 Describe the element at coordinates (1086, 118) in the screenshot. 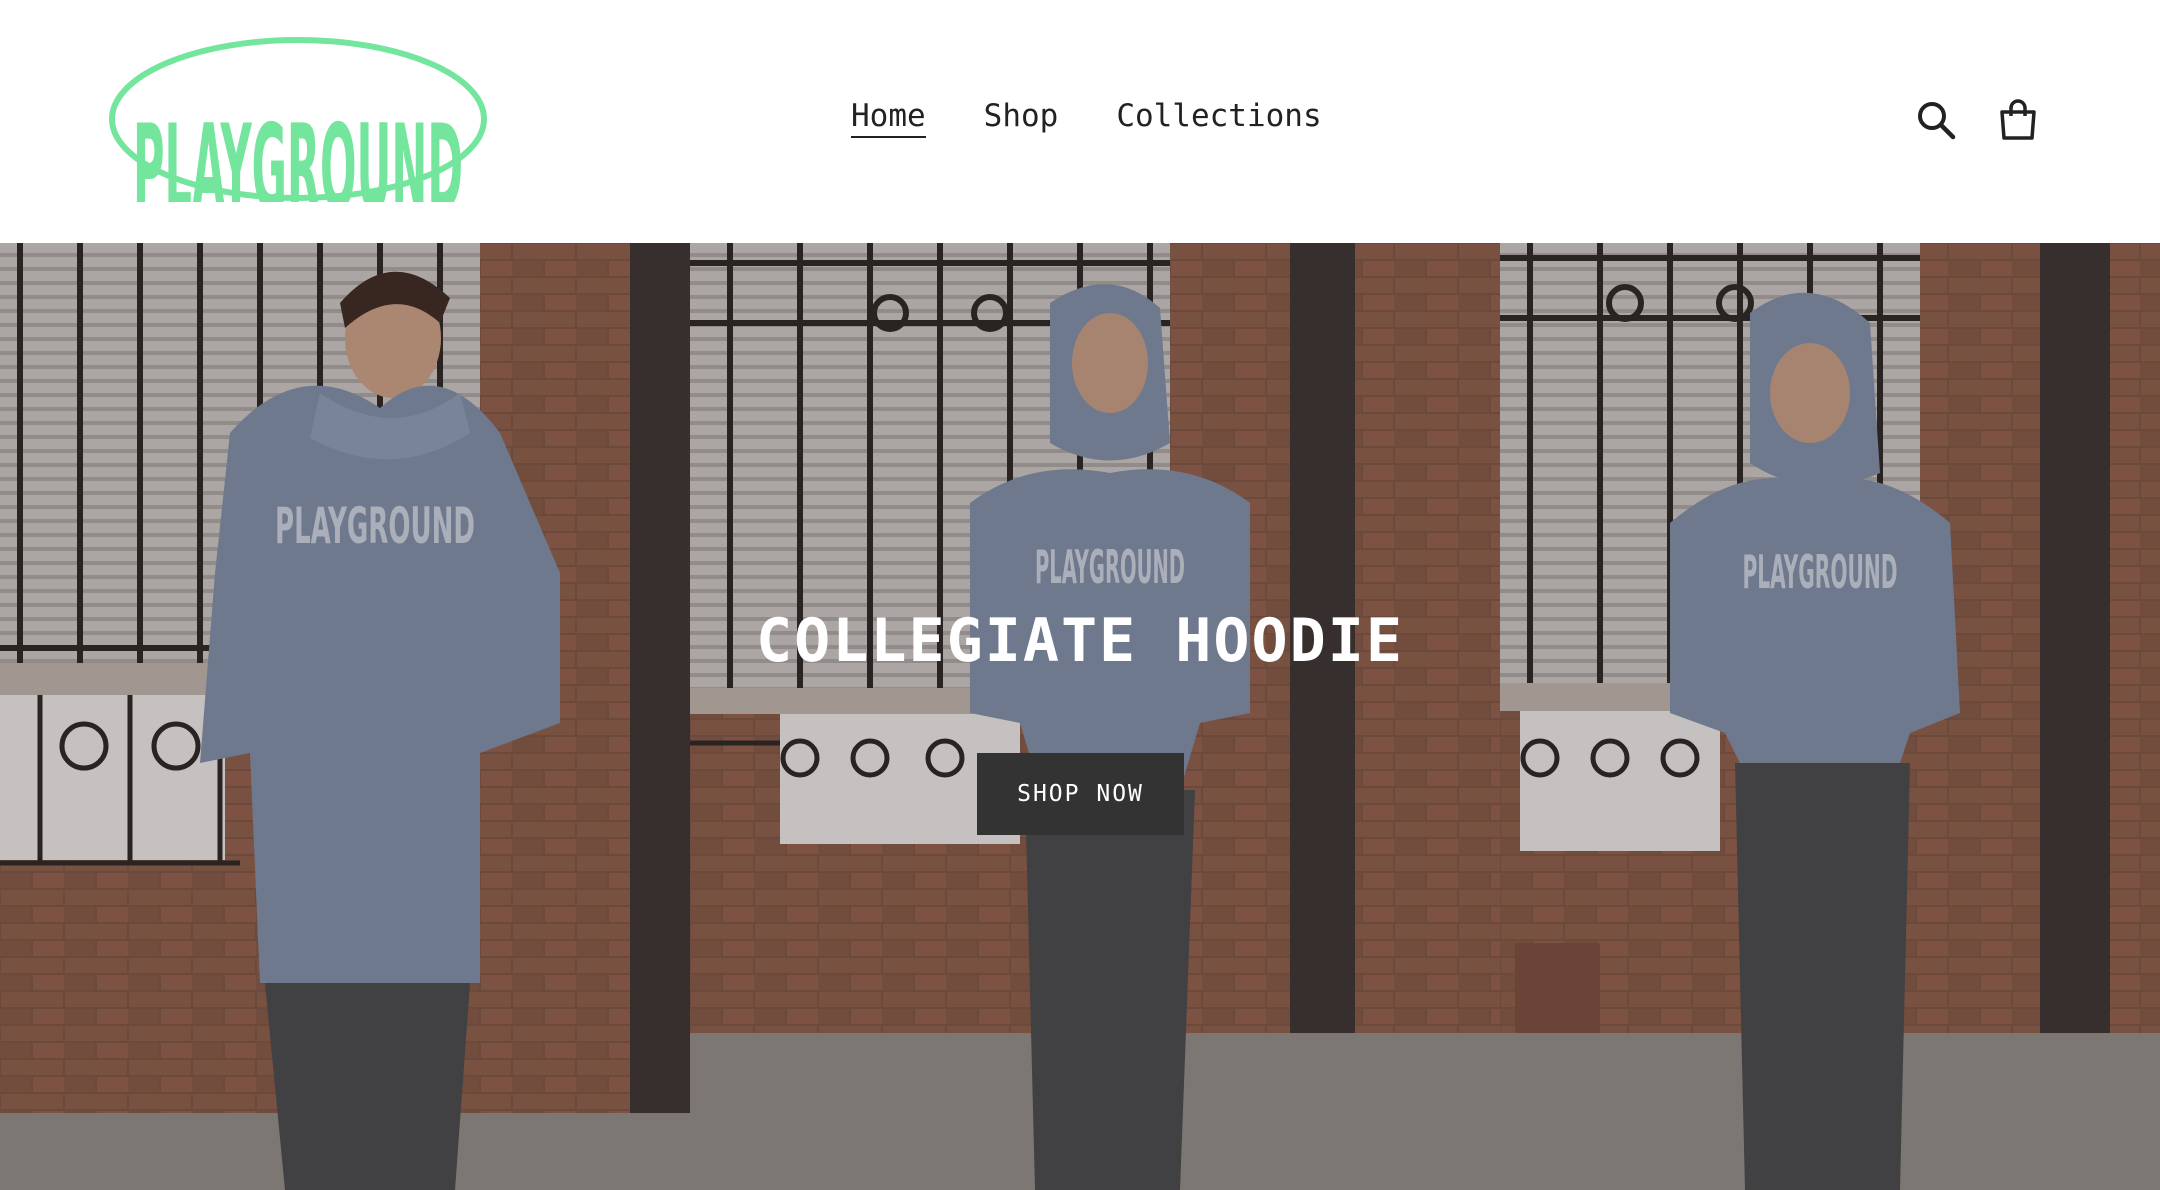

I see `main-nav: Home Shop Collections` at that location.